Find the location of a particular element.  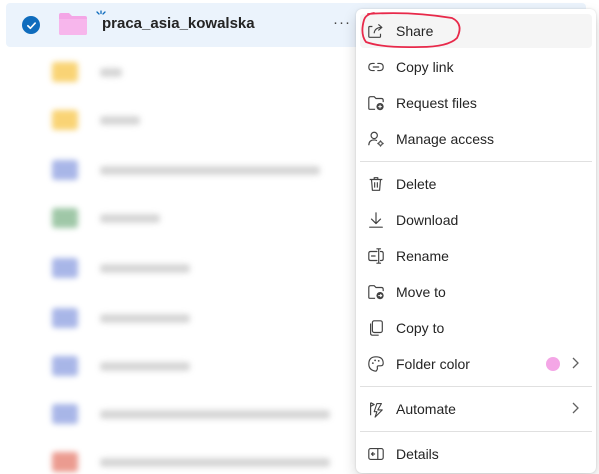

manage-access-icon is located at coordinates (376, 139).